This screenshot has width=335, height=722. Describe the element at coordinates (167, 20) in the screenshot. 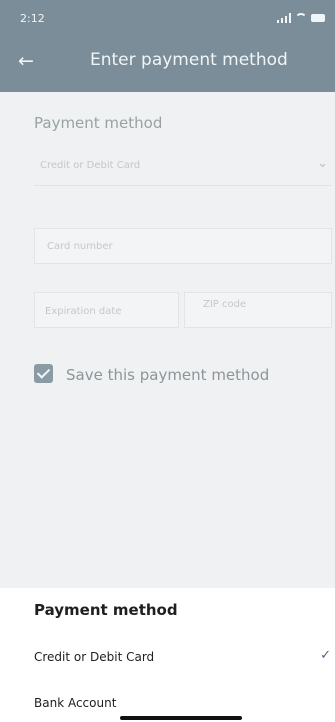

I see `status-bar: 2:12` at that location.